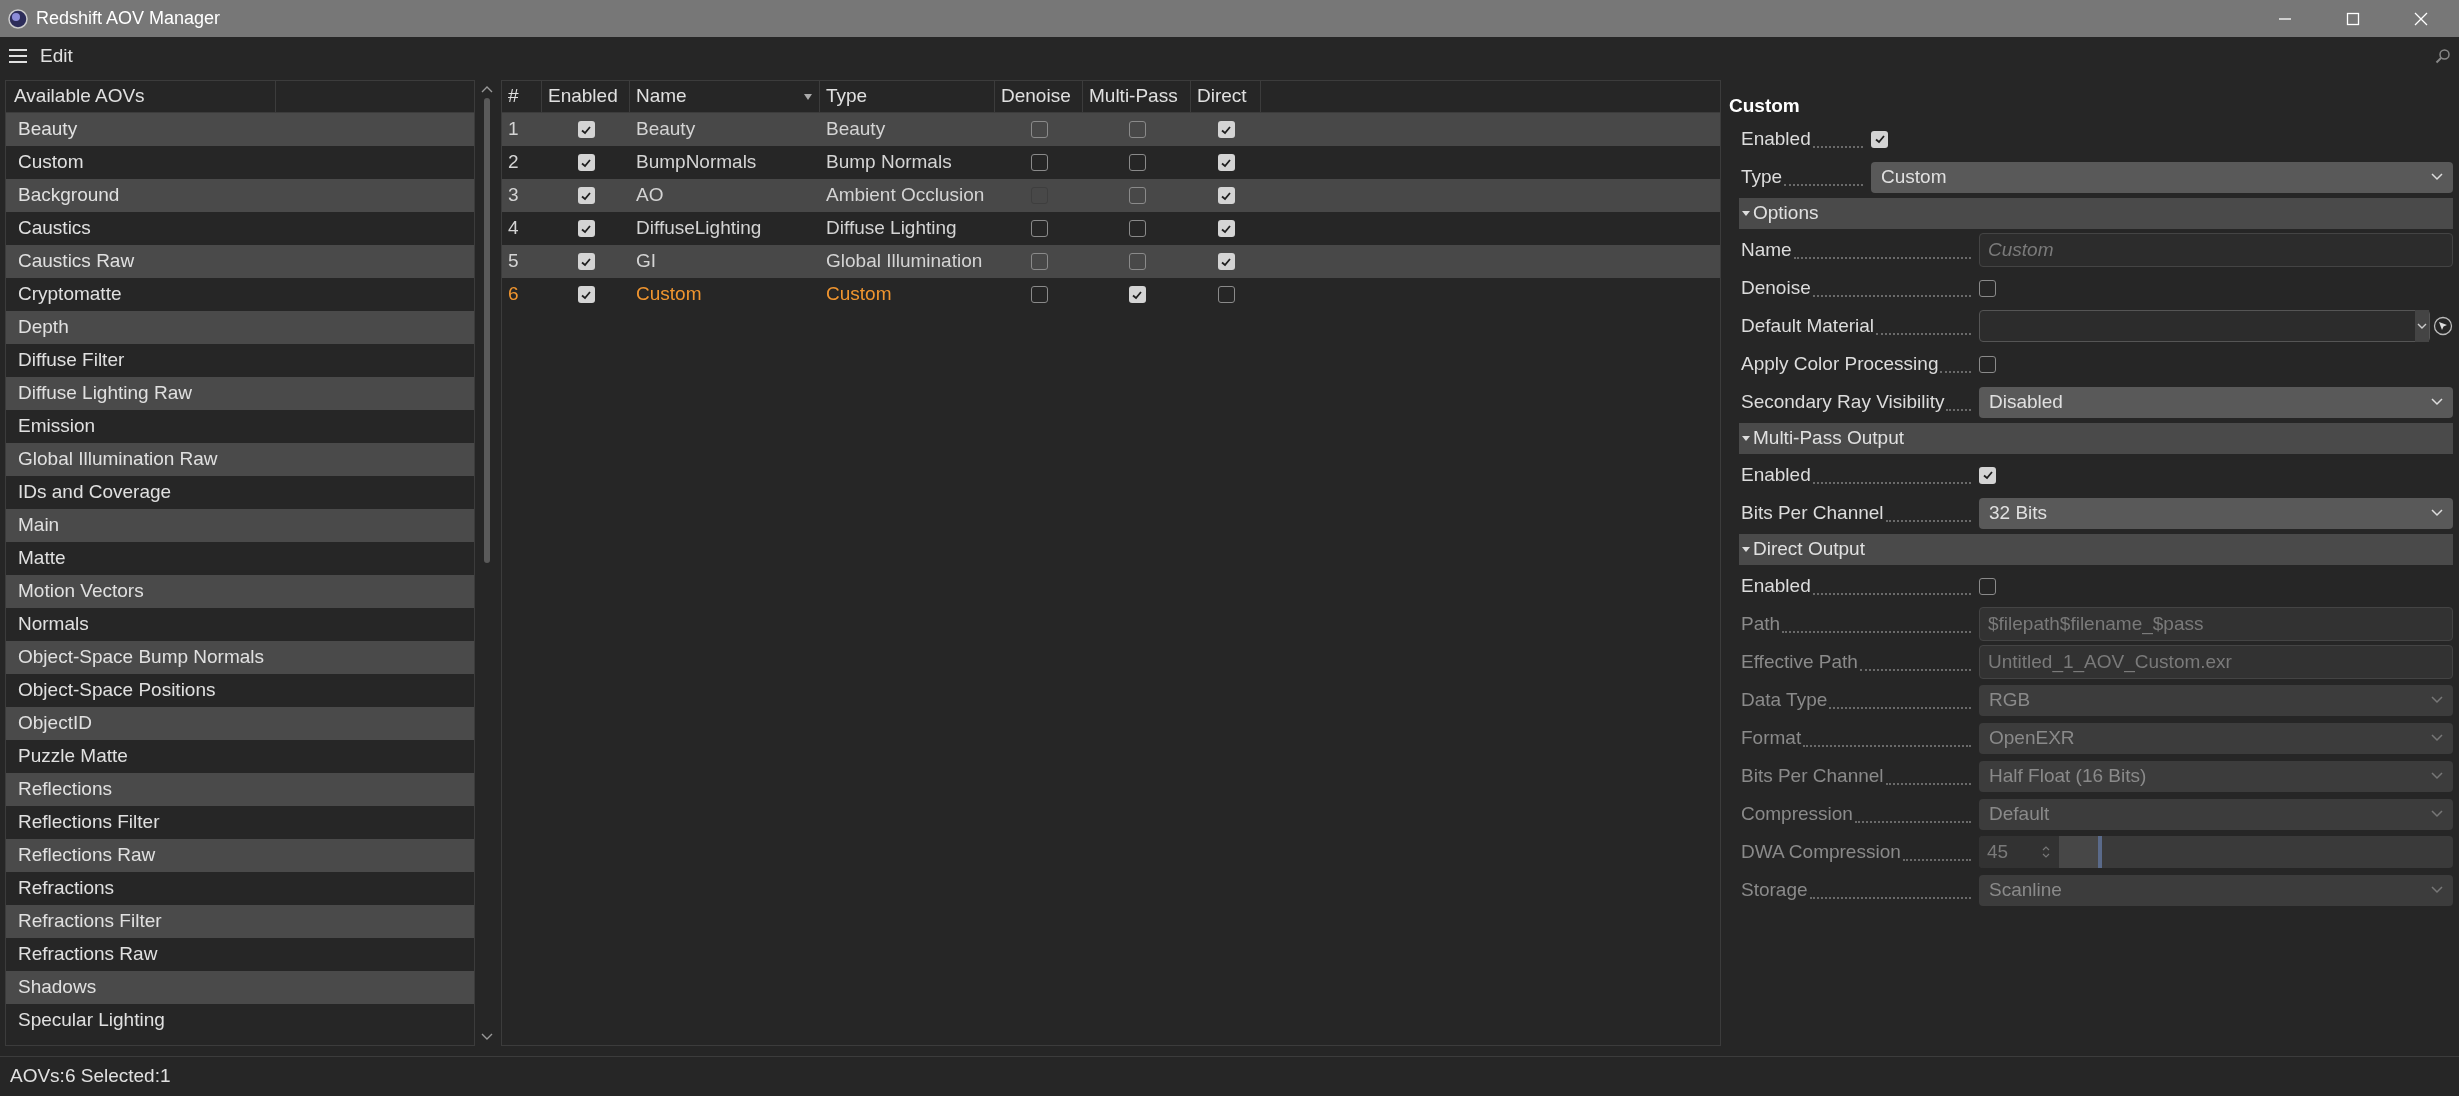  Describe the element at coordinates (1111, 129) in the screenshot. I see `table-row: 1 Beauty Beauty` at that location.